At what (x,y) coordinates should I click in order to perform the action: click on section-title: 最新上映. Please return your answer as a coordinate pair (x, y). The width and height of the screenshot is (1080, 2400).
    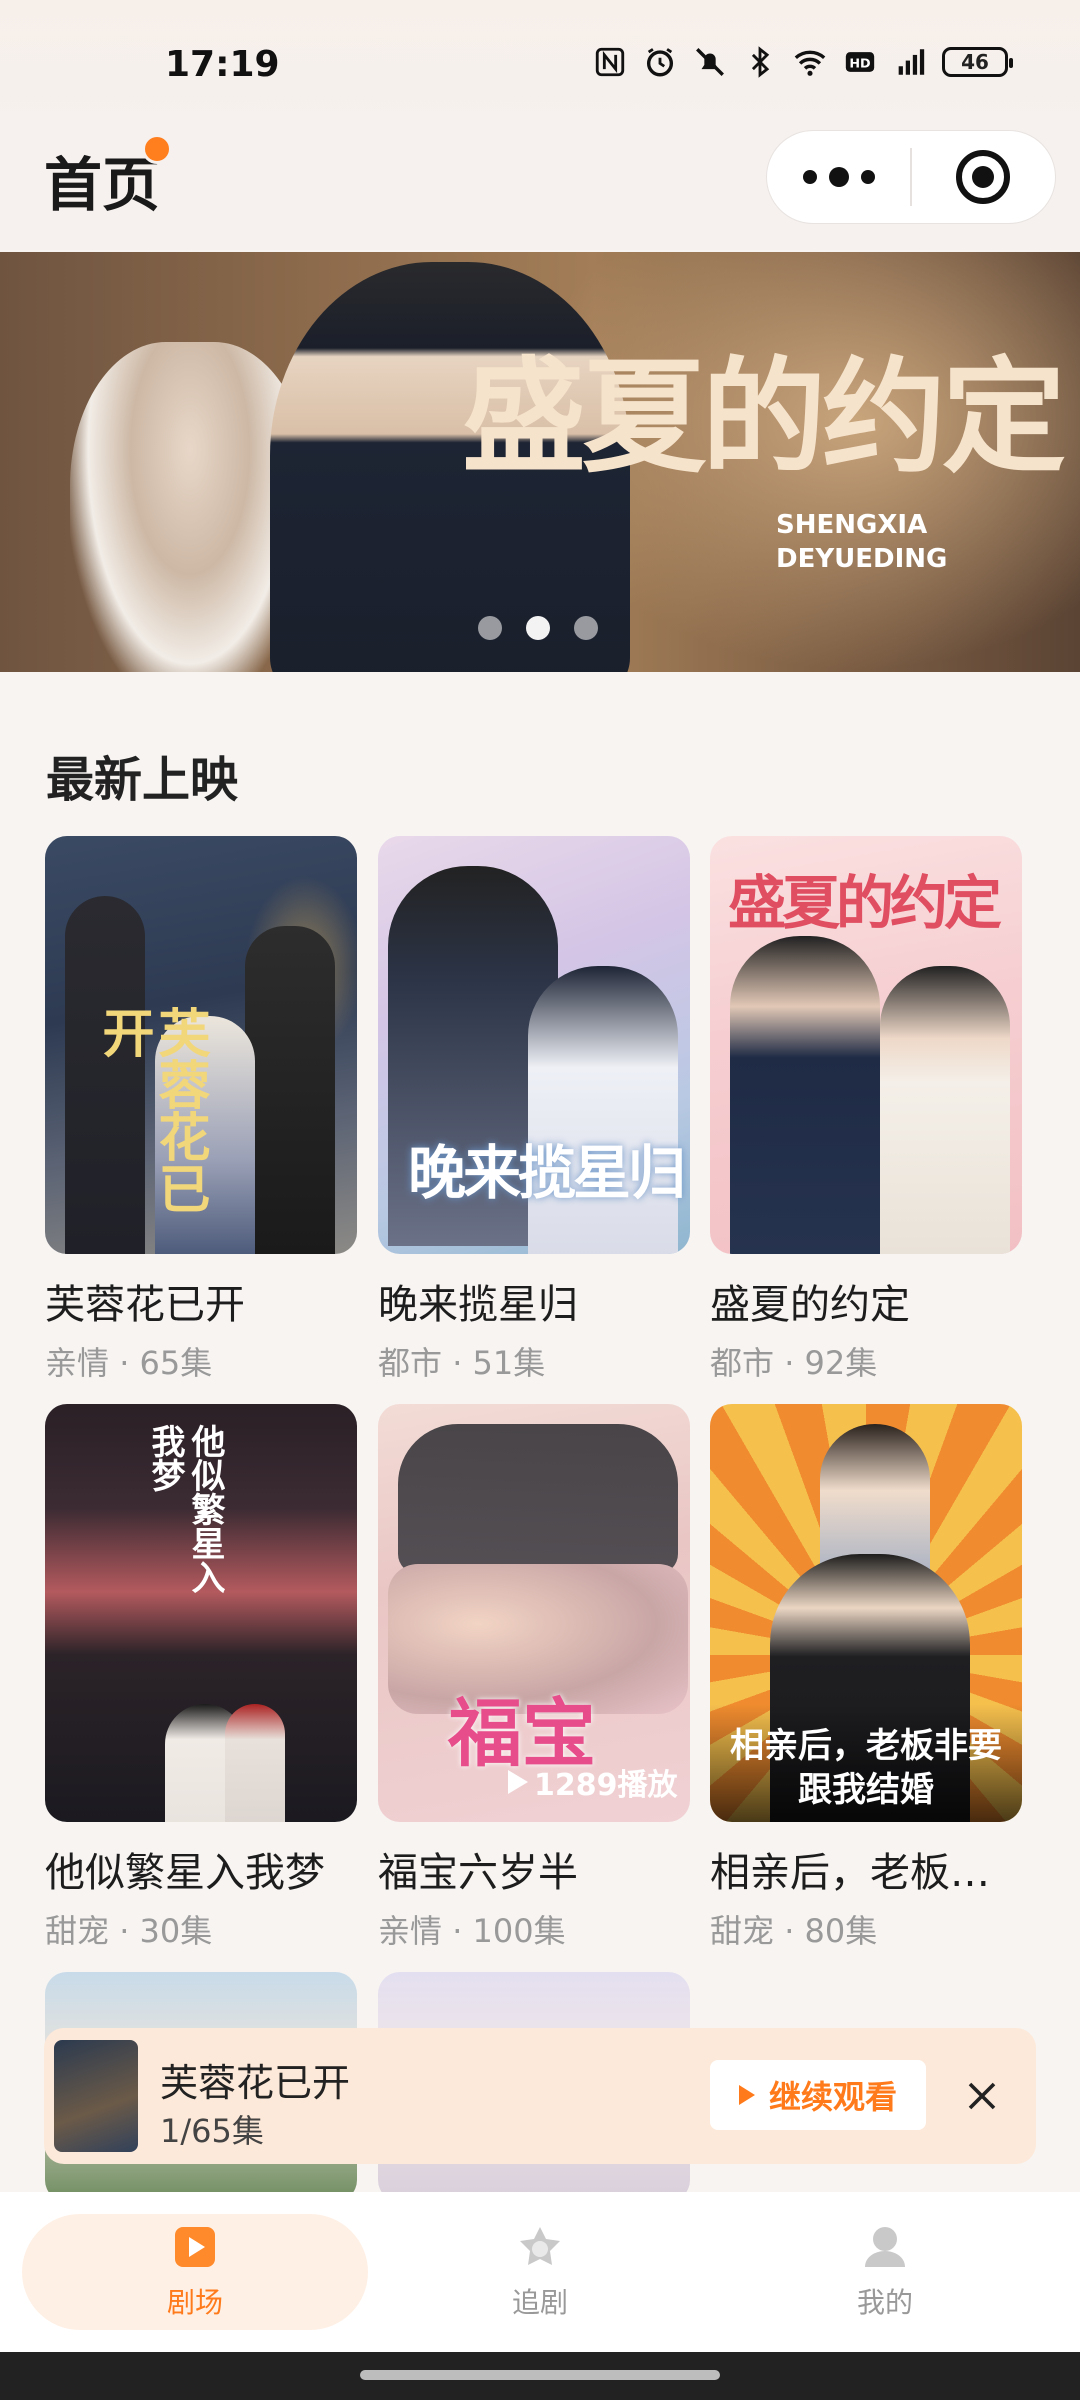
    Looking at the image, I should click on (142, 780).